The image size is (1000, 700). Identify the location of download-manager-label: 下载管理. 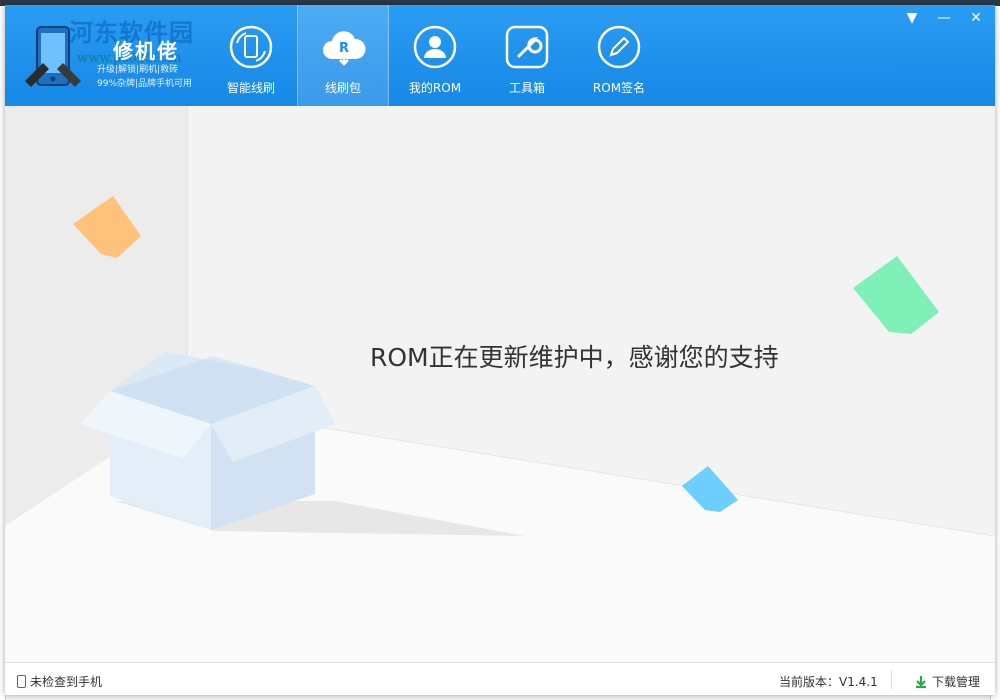
(956, 682).